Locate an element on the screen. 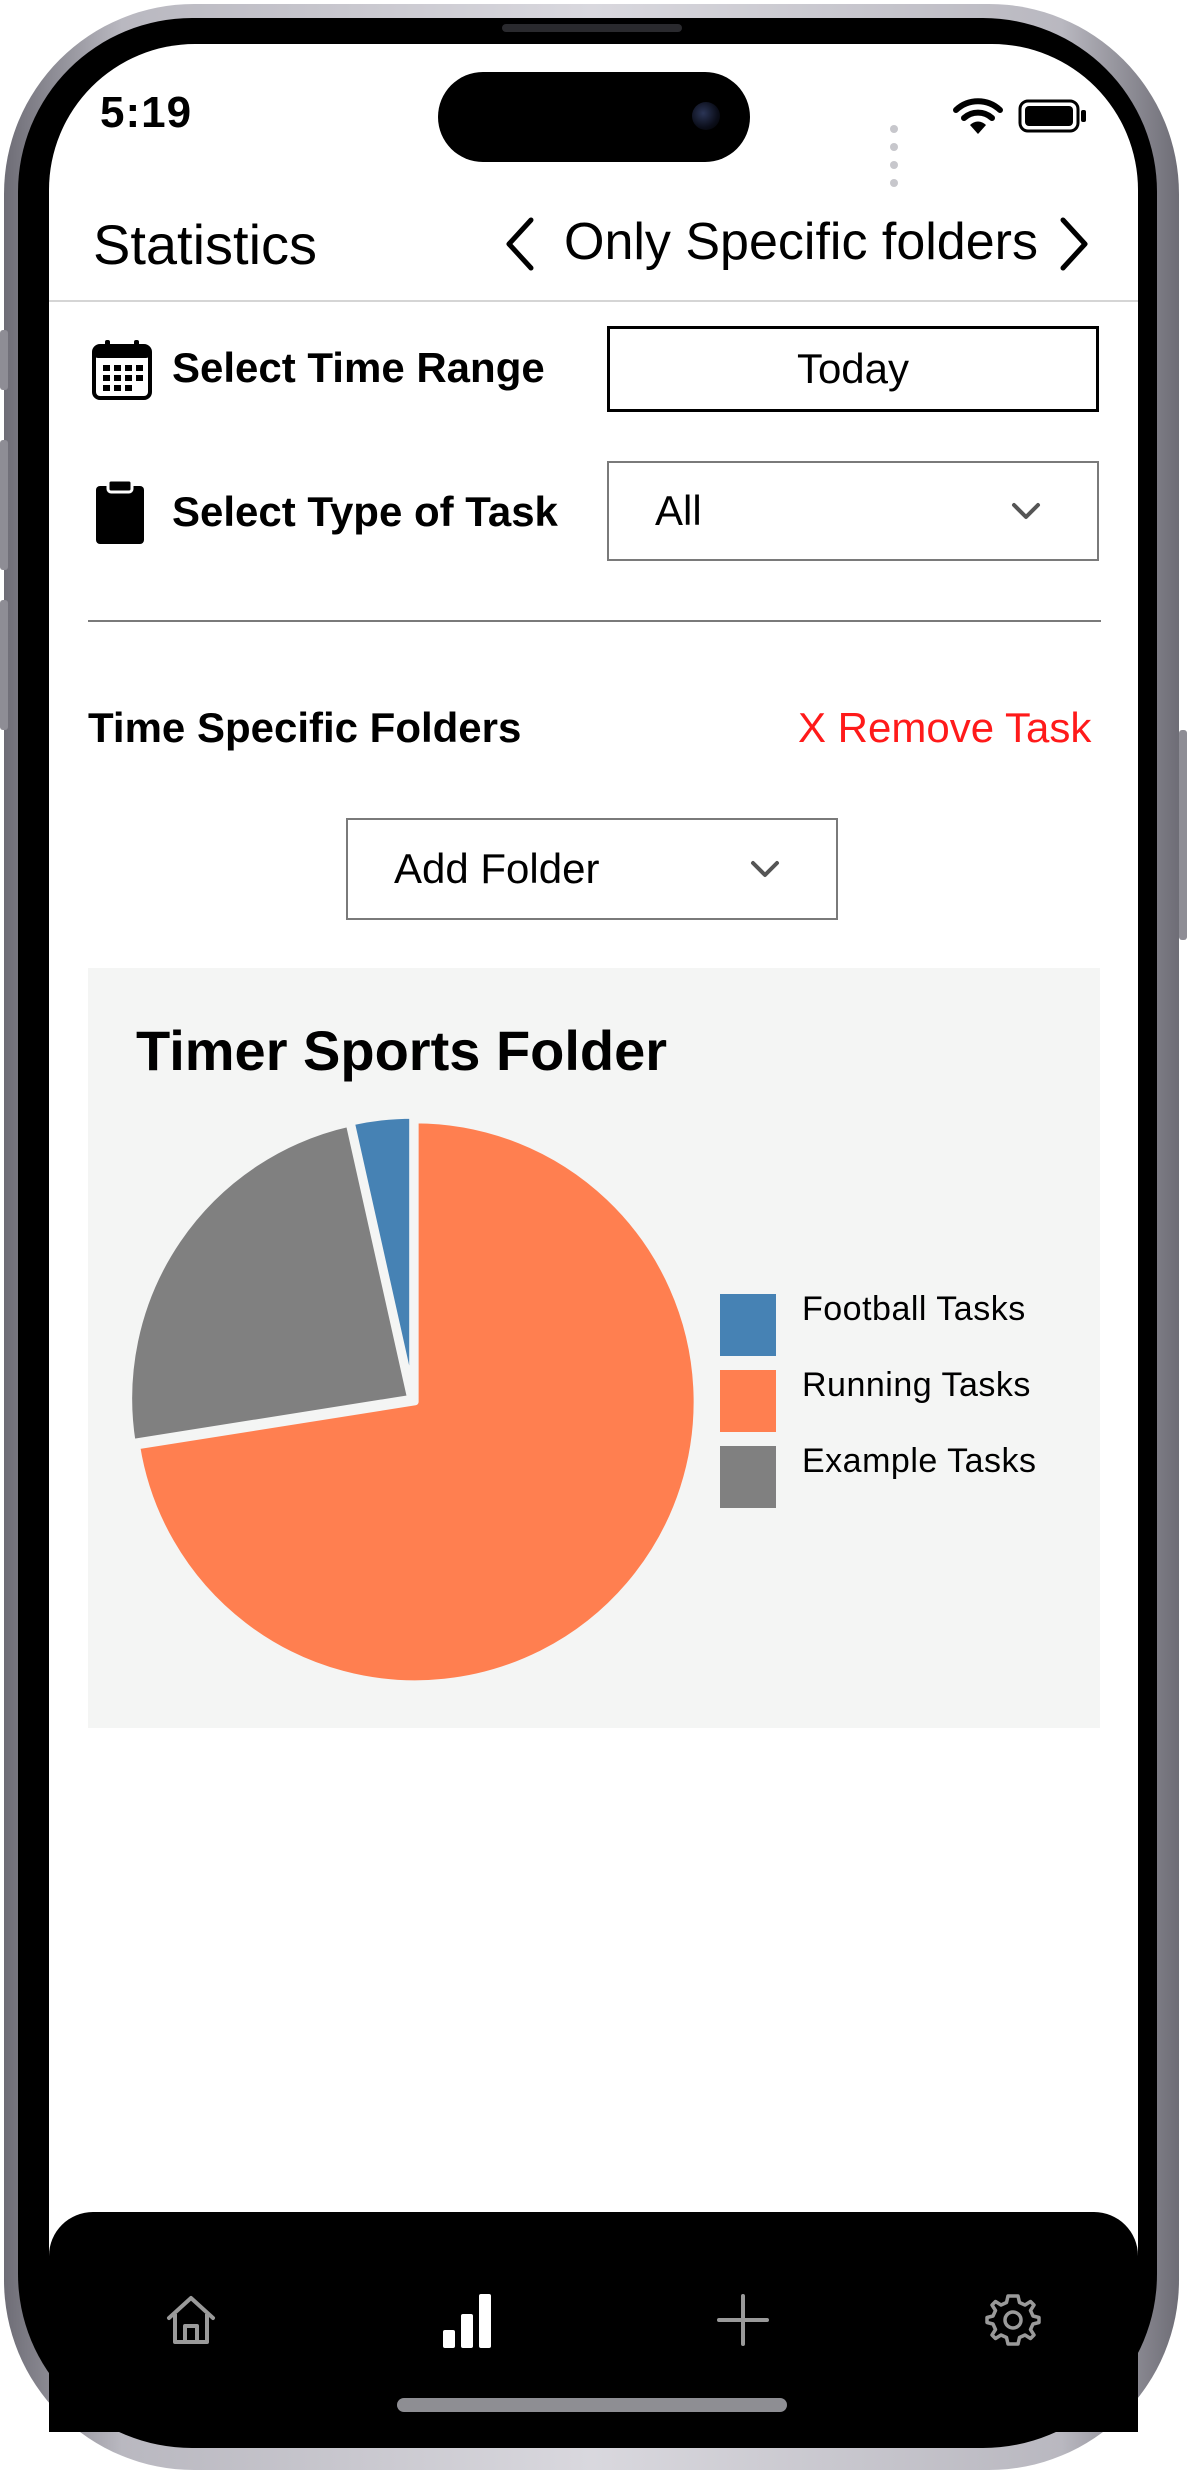 The height and width of the screenshot is (2476, 1187). gear-icon is located at coordinates (1013, 2320).